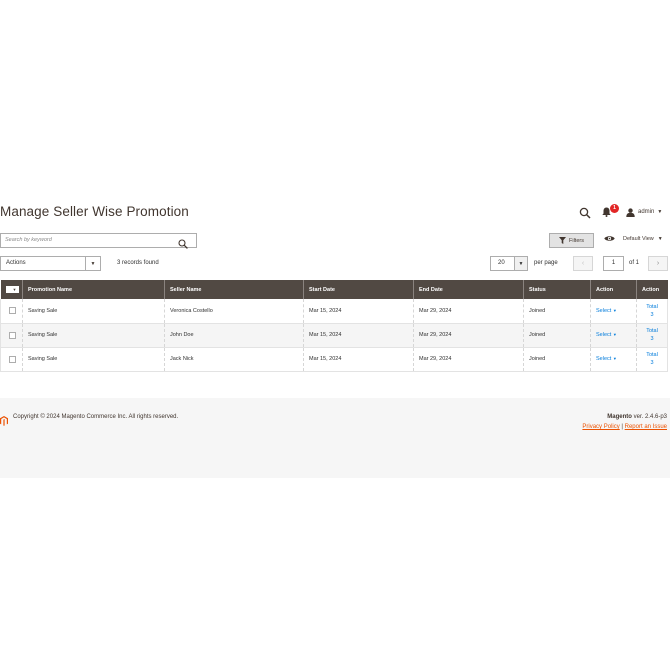 The width and height of the screenshot is (670, 670). I want to click on filters-button: Filters, so click(571, 240).